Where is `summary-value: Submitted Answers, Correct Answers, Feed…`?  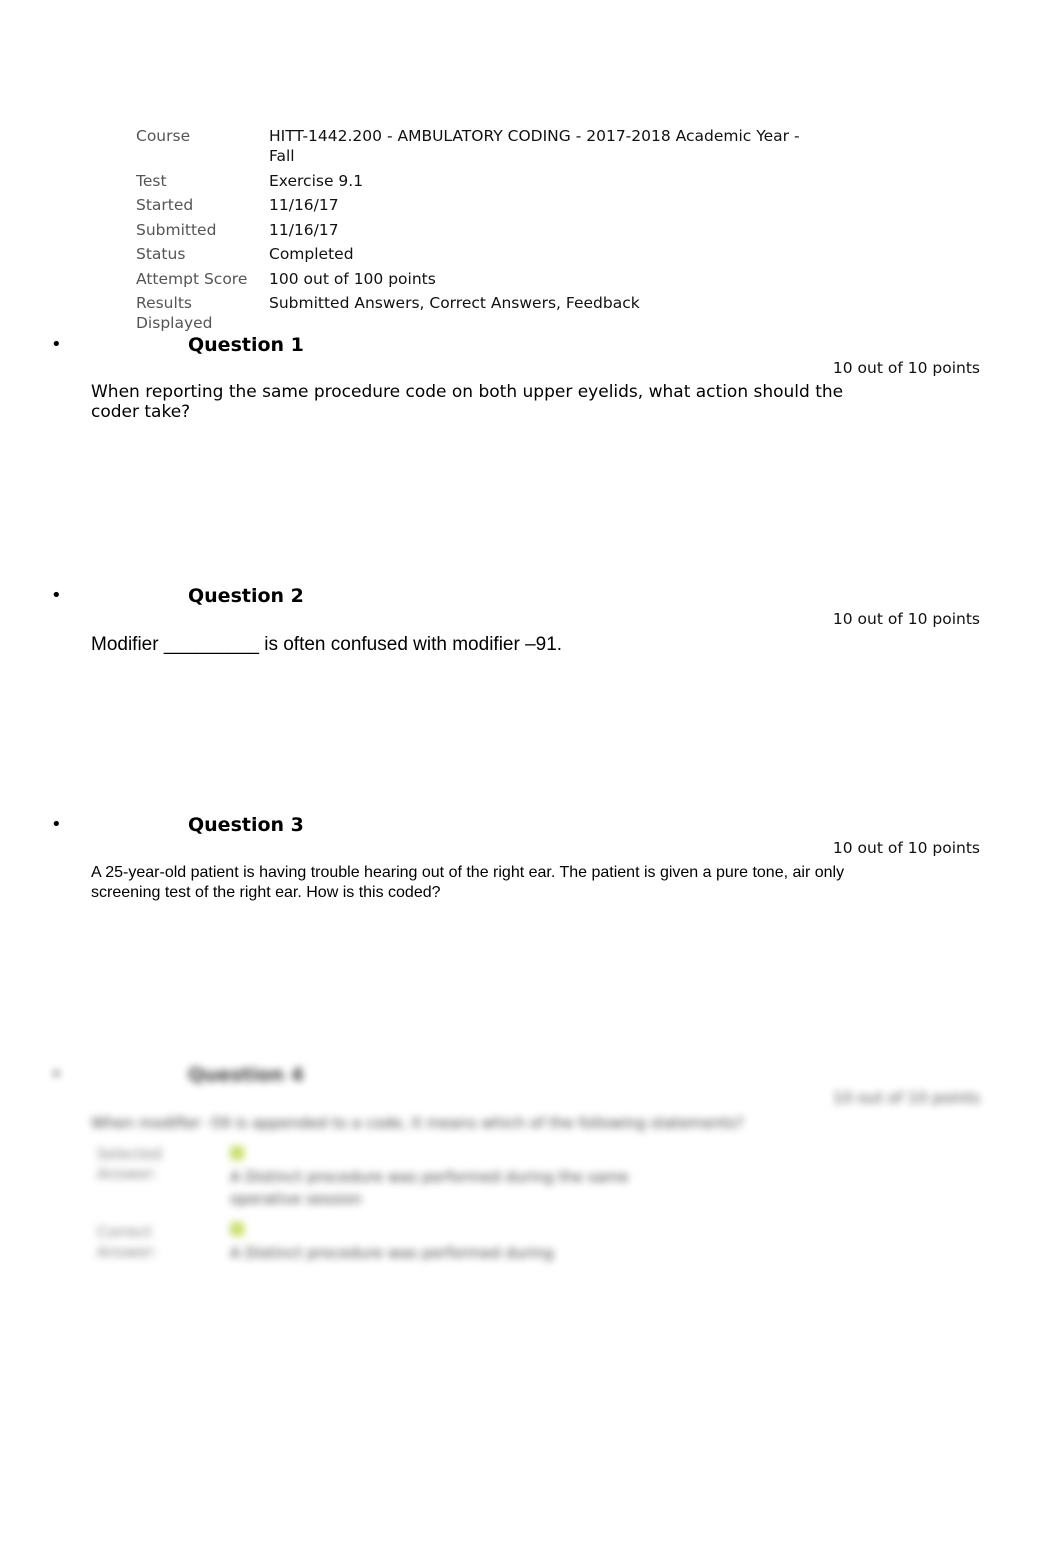
summary-value: Submitted Answers, Correct Answers, Feed… is located at coordinates (454, 303).